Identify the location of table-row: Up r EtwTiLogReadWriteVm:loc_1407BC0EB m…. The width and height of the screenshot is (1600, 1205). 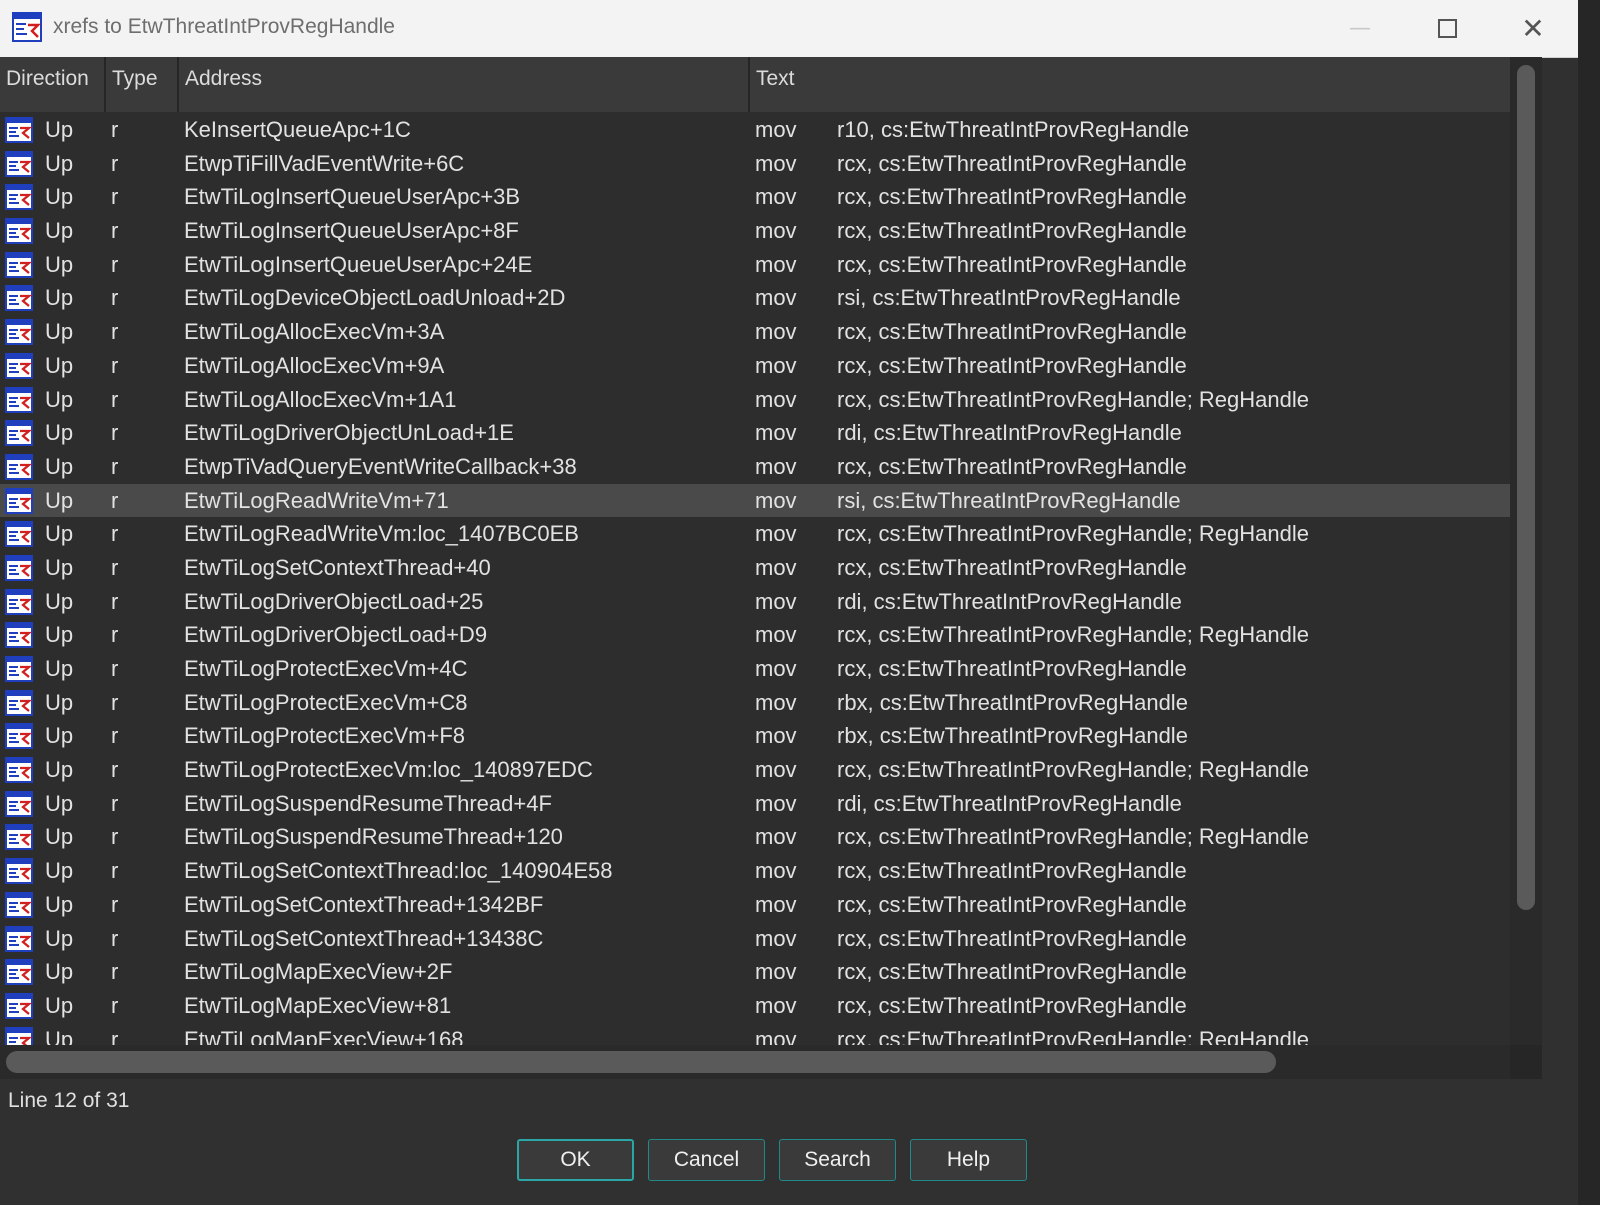
(770, 534).